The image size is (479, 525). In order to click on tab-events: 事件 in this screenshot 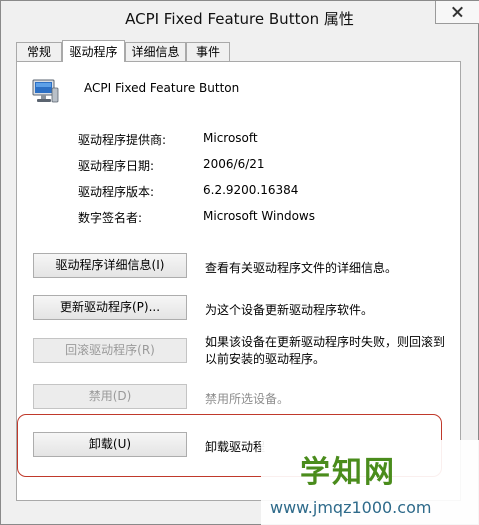, I will do `click(208, 51)`.